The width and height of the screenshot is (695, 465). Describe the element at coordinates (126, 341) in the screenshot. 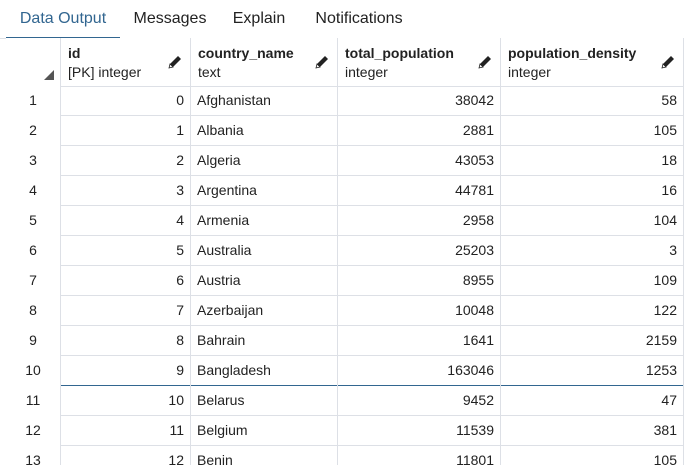

I see `cell-id: 8` at that location.